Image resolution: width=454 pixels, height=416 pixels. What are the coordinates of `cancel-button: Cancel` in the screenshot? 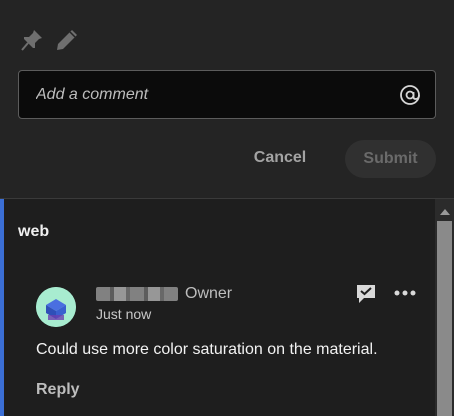 It's located at (280, 158).